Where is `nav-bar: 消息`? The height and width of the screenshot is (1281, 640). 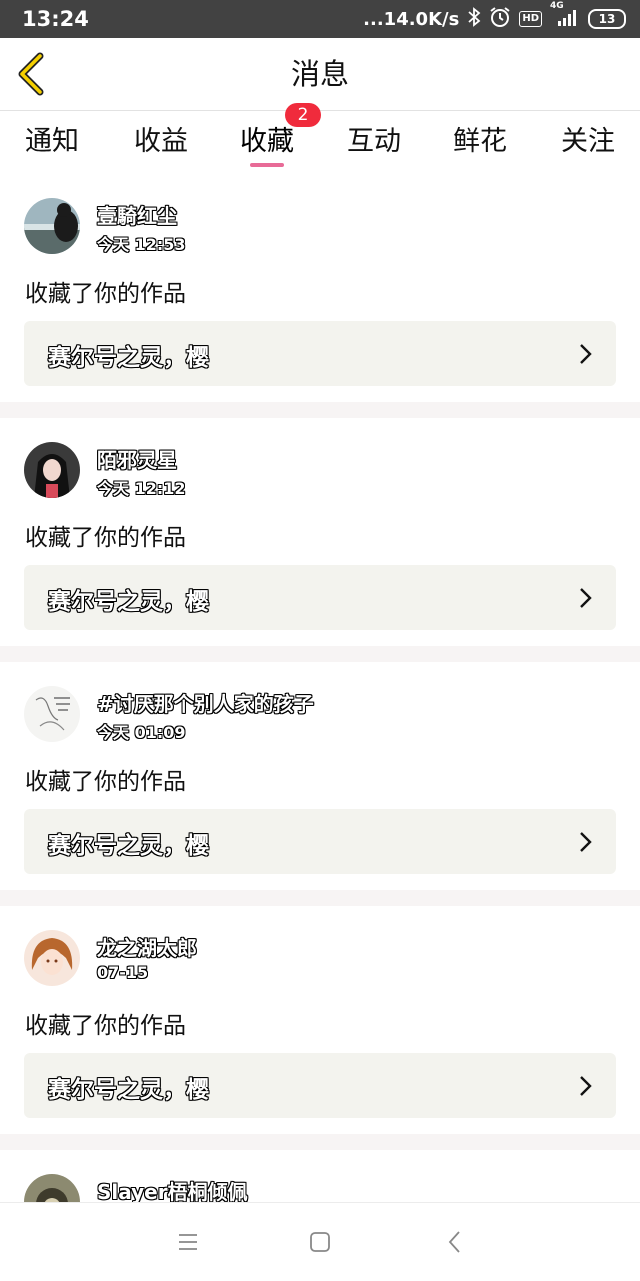
nav-bar: 消息 is located at coordinates (320, 74).